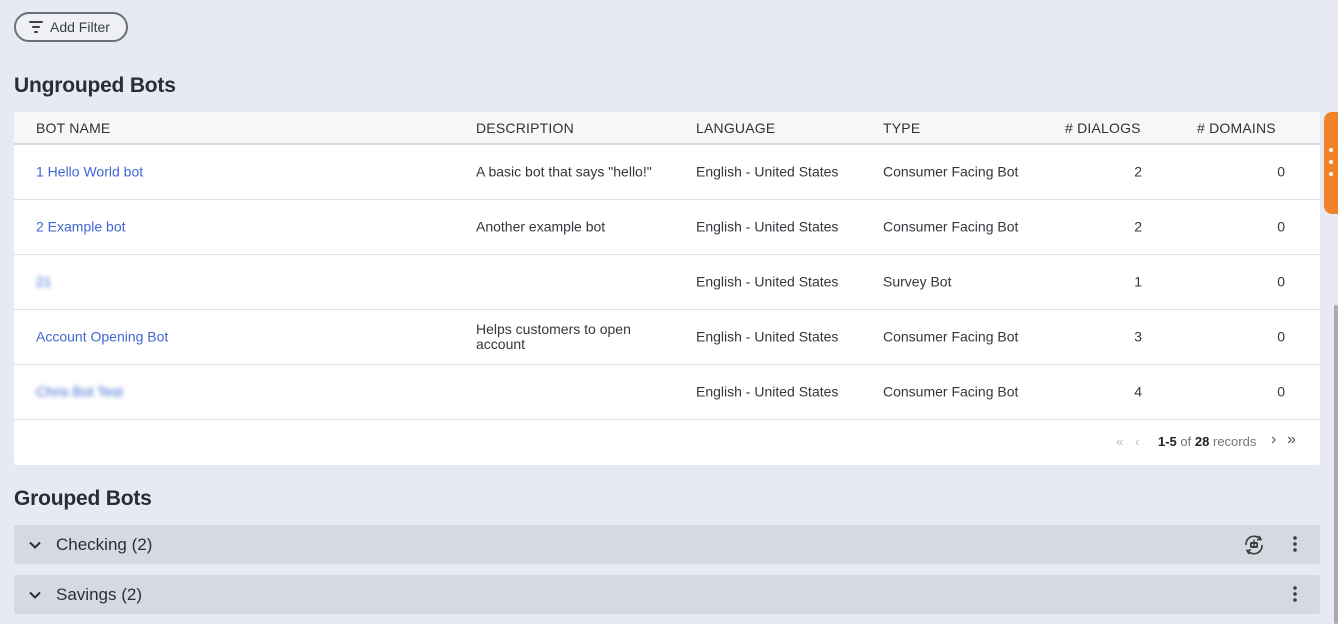 This screenshot has height=624, width=1338. Describe the element at coordinates (564, 171) in the screenshot. I see `bot-description: A basic bot that says "hello!"` at that location.